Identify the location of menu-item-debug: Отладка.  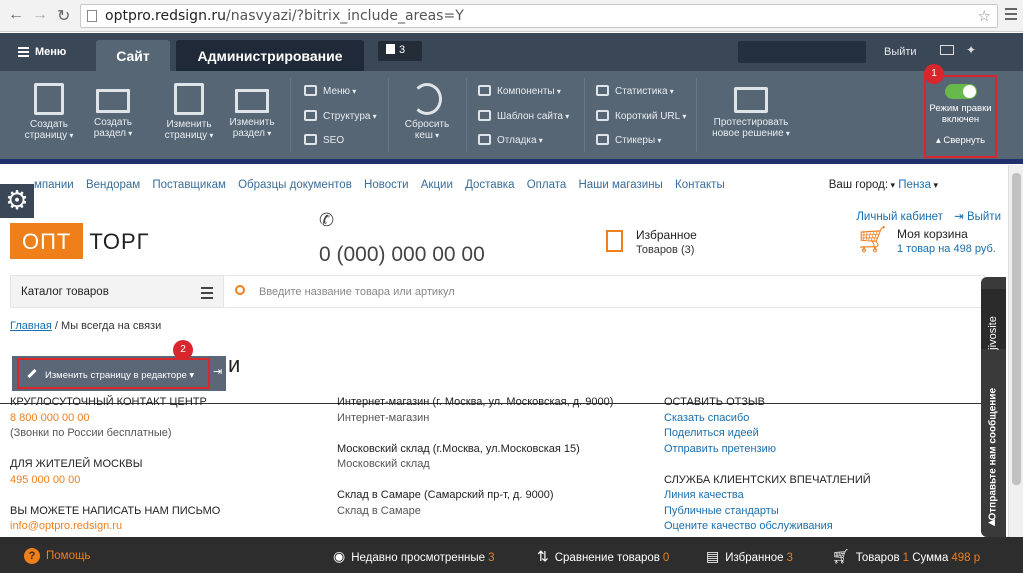
(510, 140).